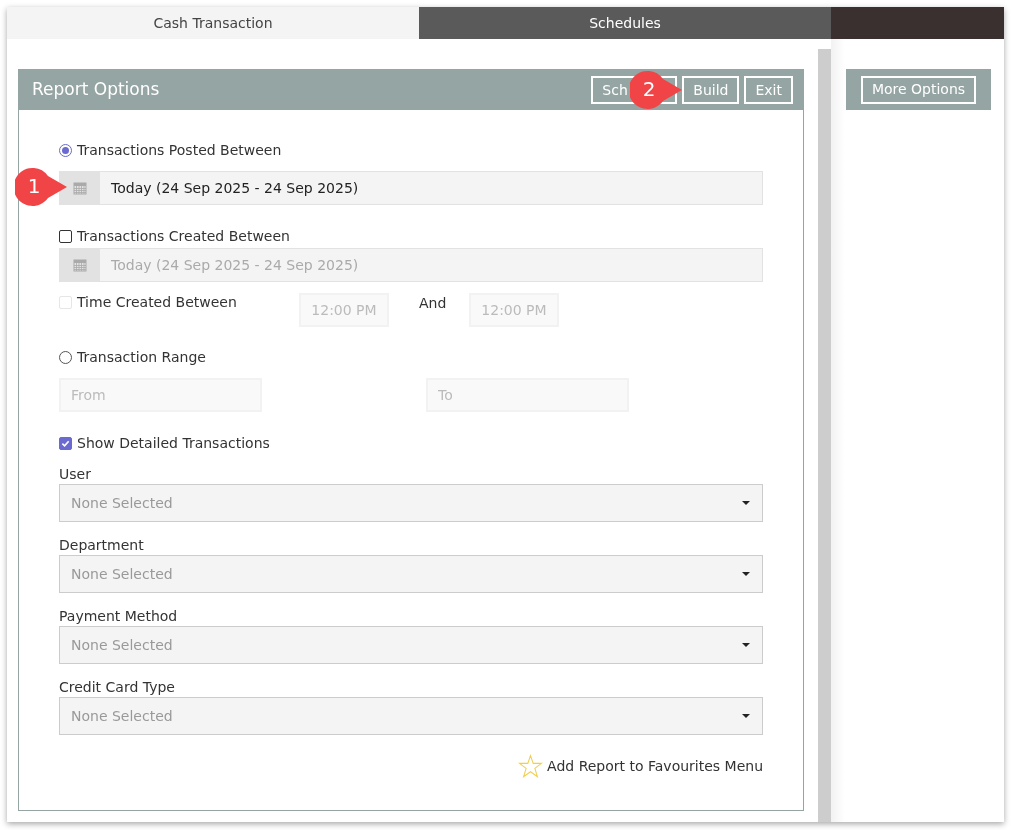 This screenshot has height=830, width=1012. Describe the element at coordinates (768, 90) in the screenshot. I see `header-button: Exit` at that location.